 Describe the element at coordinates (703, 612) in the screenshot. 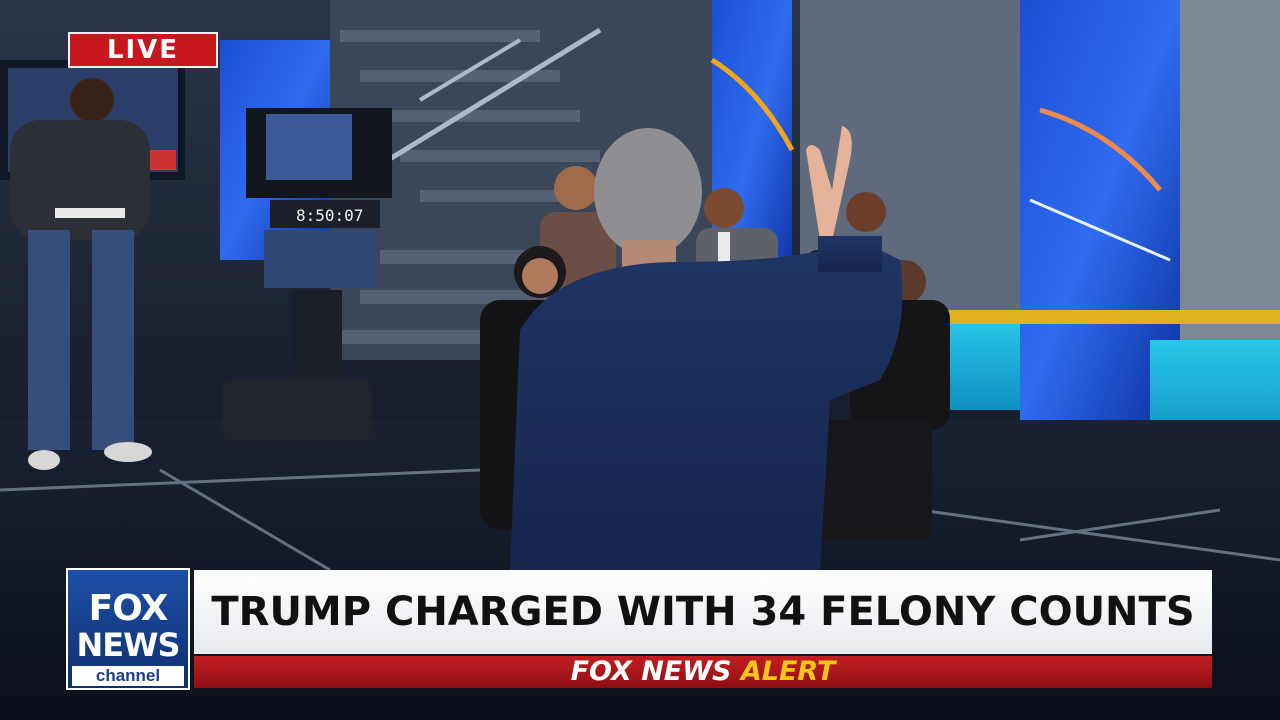

I see `headline: TRUMP CHARGED WITH 34 FELONY COUNTS` at that location.